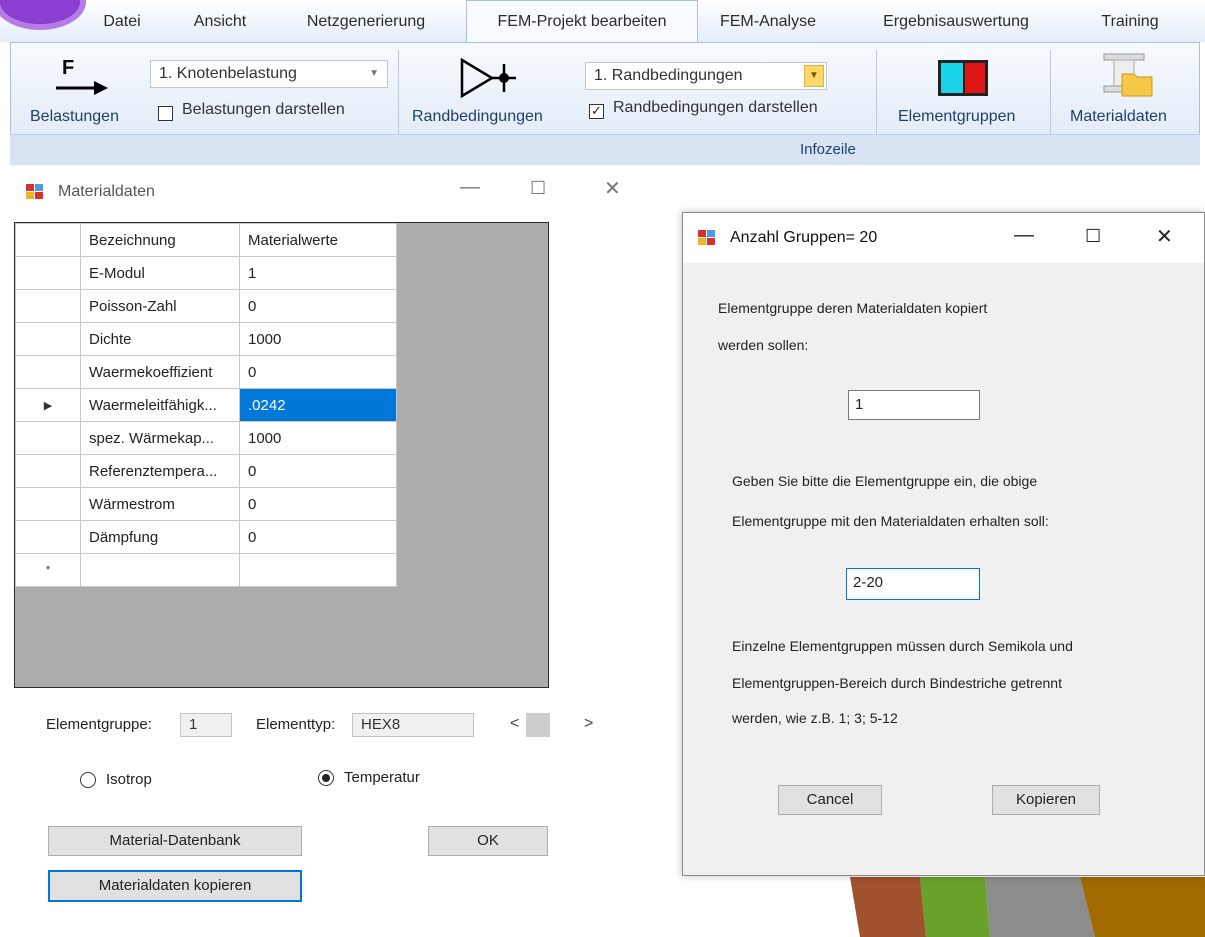  What do you see at coordinates (48, 405) in the screenshot?
I see `current-row-marker-icon: ▶` at bounding box center [48, 405].